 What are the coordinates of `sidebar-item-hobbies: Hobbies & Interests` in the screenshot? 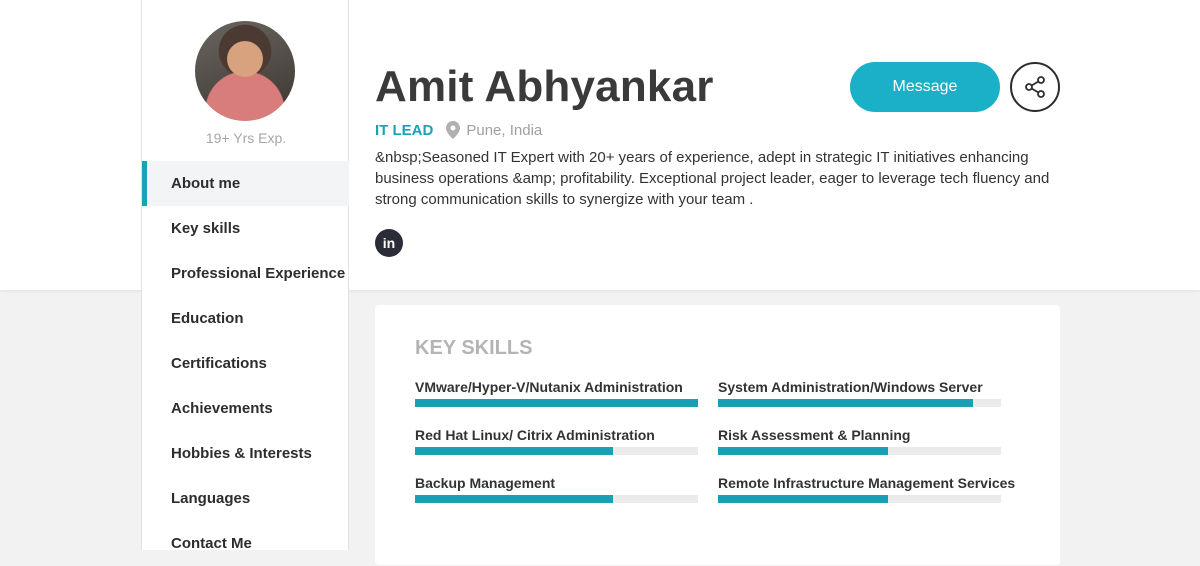 It's located at (245, 453).